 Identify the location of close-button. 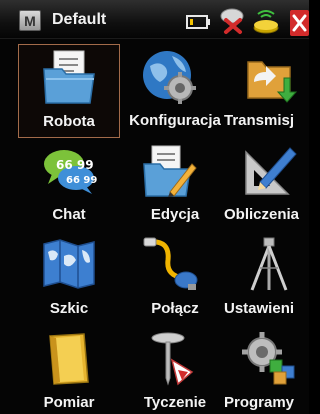
(299, 23).